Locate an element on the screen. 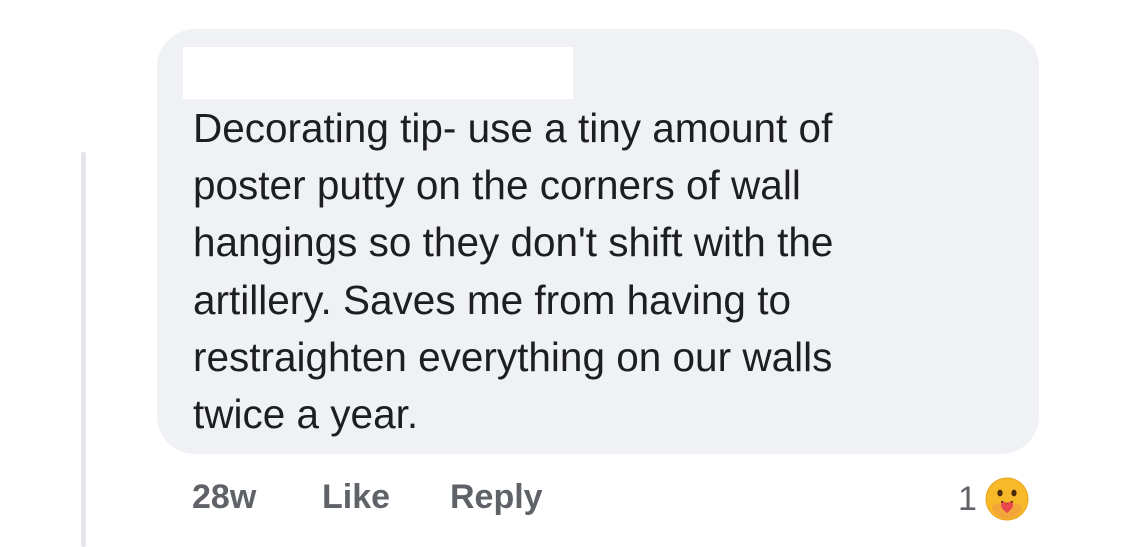 This screenshot has height=547, width=1131. reaction-summary: 1 is located at coordinates (994, 499).